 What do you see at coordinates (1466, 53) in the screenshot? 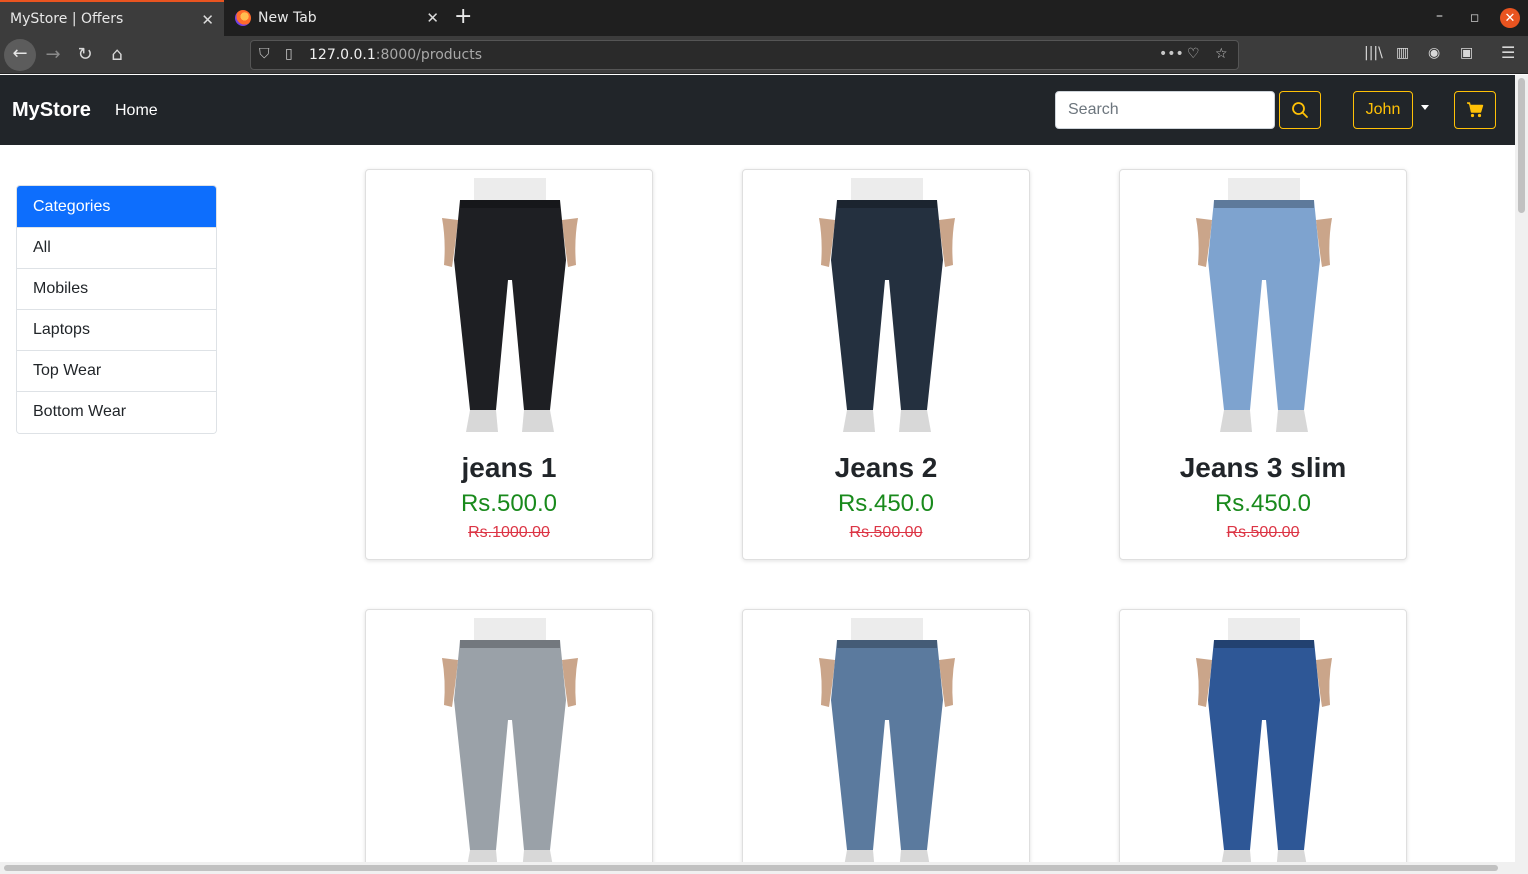
I see `extension-icon: ▣` at bounding box center [1466, 53].